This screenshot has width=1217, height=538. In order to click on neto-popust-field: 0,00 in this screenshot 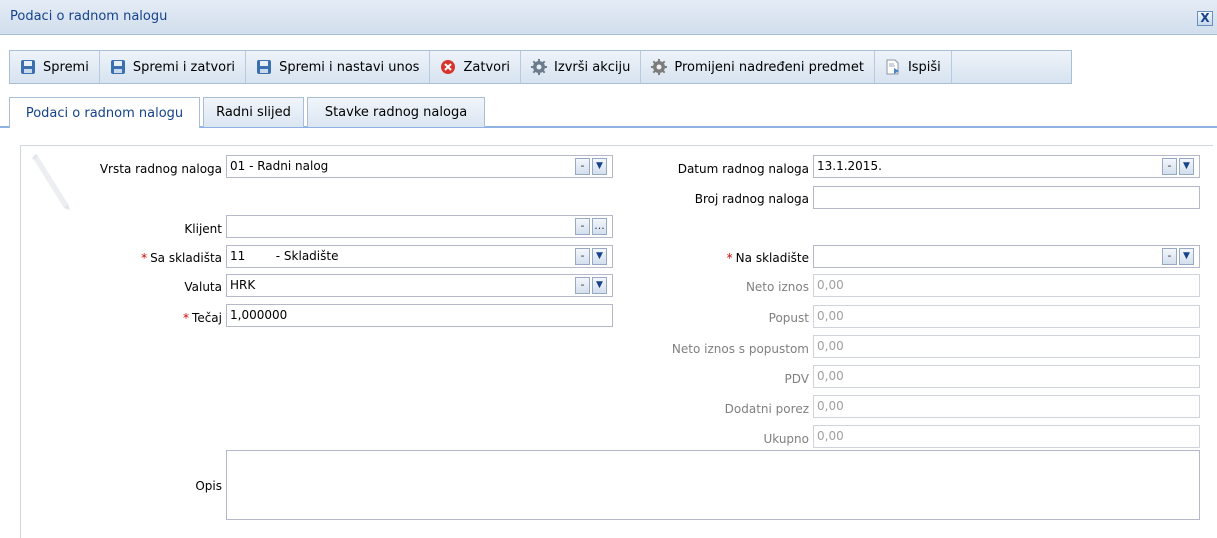, I will do `click(1006, 346)`.